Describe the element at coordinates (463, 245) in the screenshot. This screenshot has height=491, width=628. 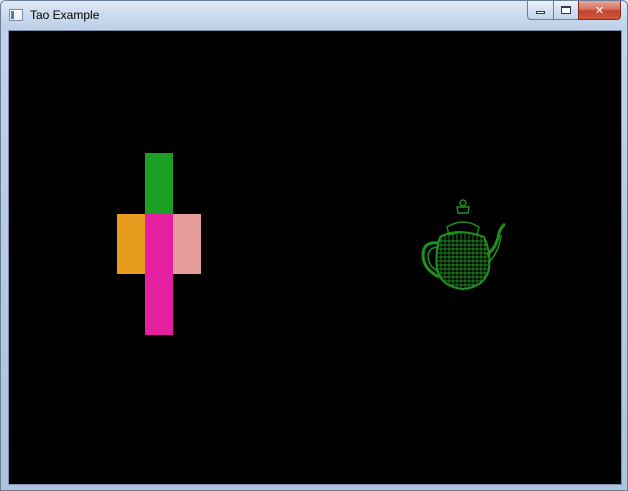
I see `wireframe-teapot` at that location.